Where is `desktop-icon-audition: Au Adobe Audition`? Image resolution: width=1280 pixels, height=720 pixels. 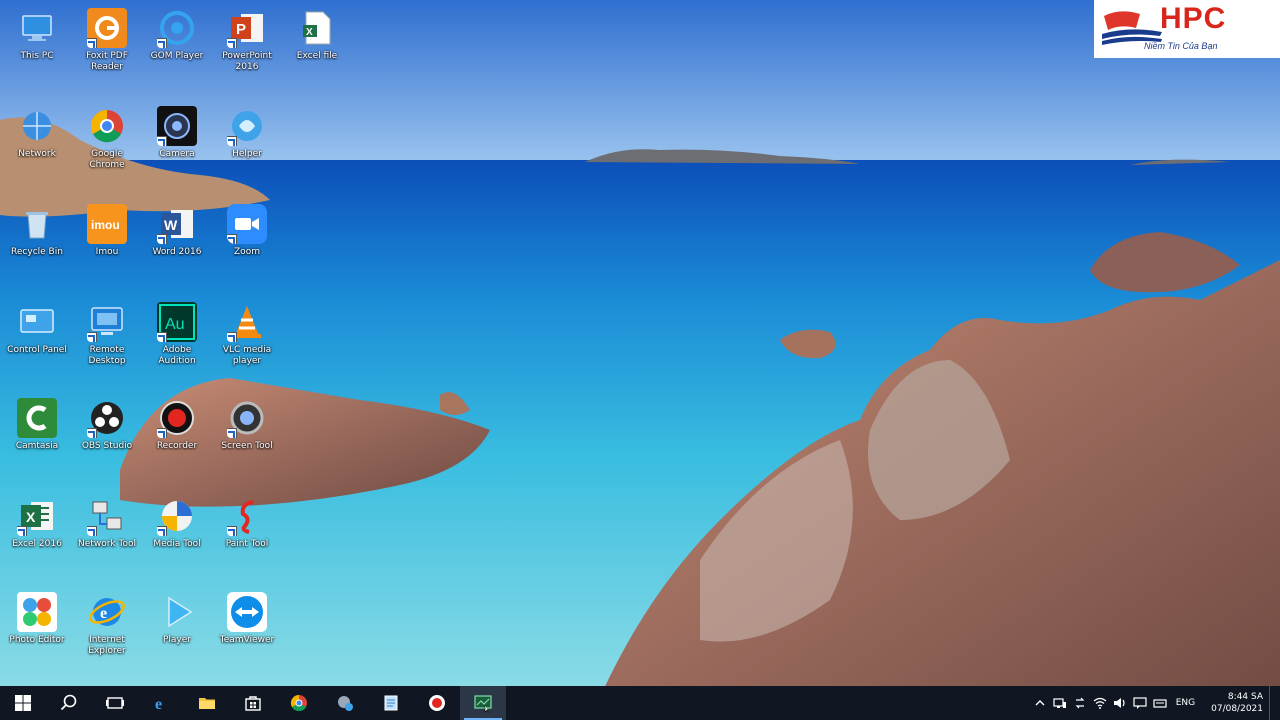 desktop-icon-audition: Au Adobe Audition is located at coordinates (177, 344).